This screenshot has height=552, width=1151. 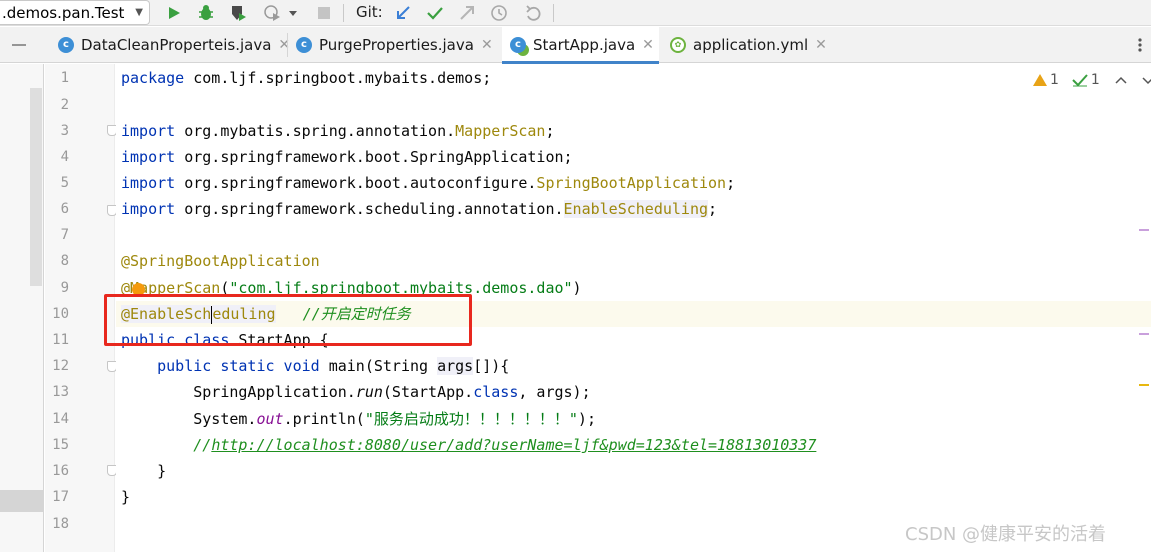 What do you see at coordinates (678, 45) in the screenshot?
I see `yaml-icon: ✿` at bounding box center [678, 45].